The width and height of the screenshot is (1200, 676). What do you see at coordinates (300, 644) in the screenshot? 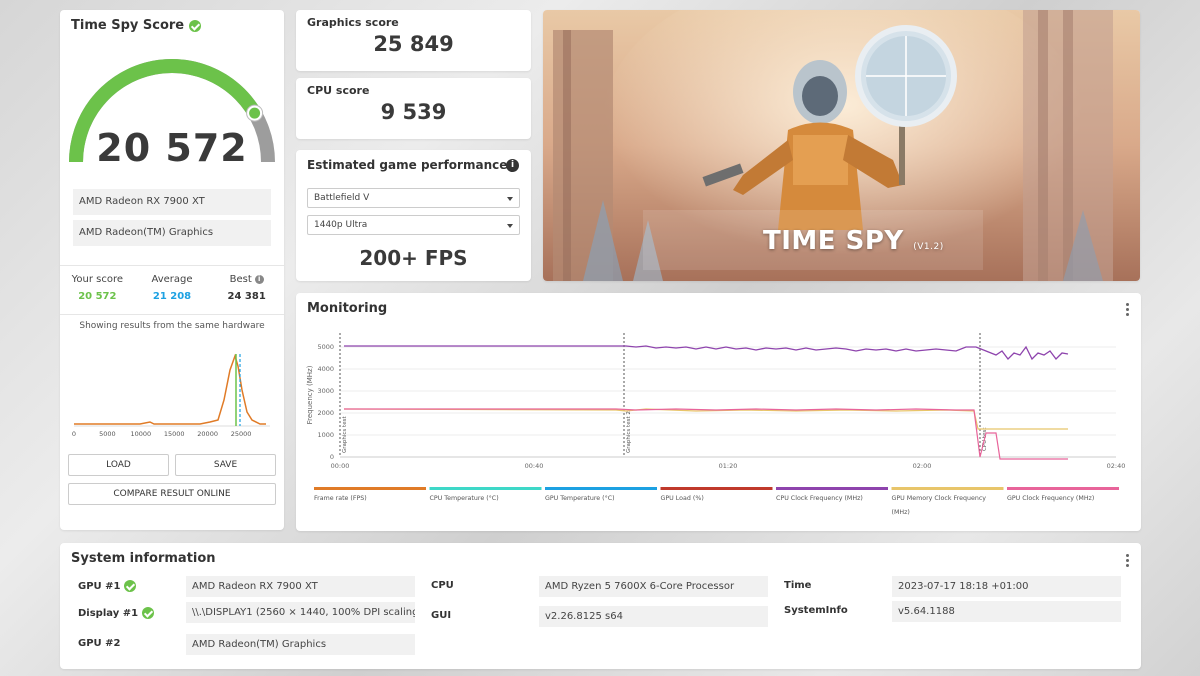
I see `gpu2-value: AMD Radeon(TM) Graphics` at bounding box center [300, 644].